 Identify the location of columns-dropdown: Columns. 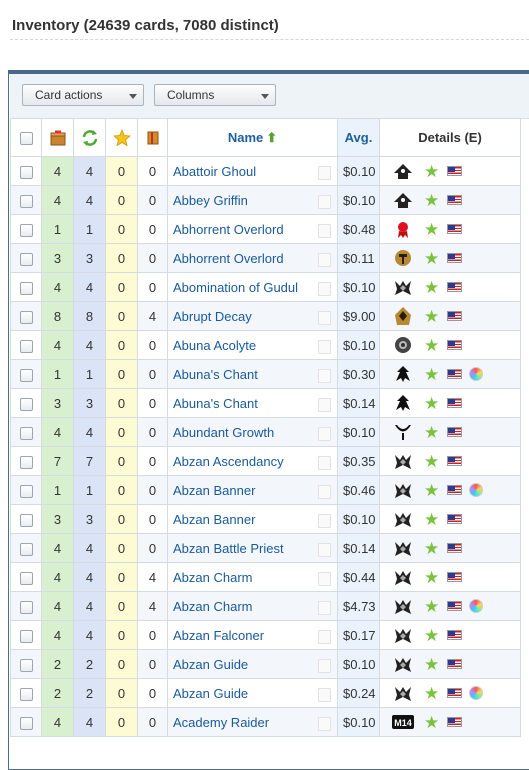
(215, 95).